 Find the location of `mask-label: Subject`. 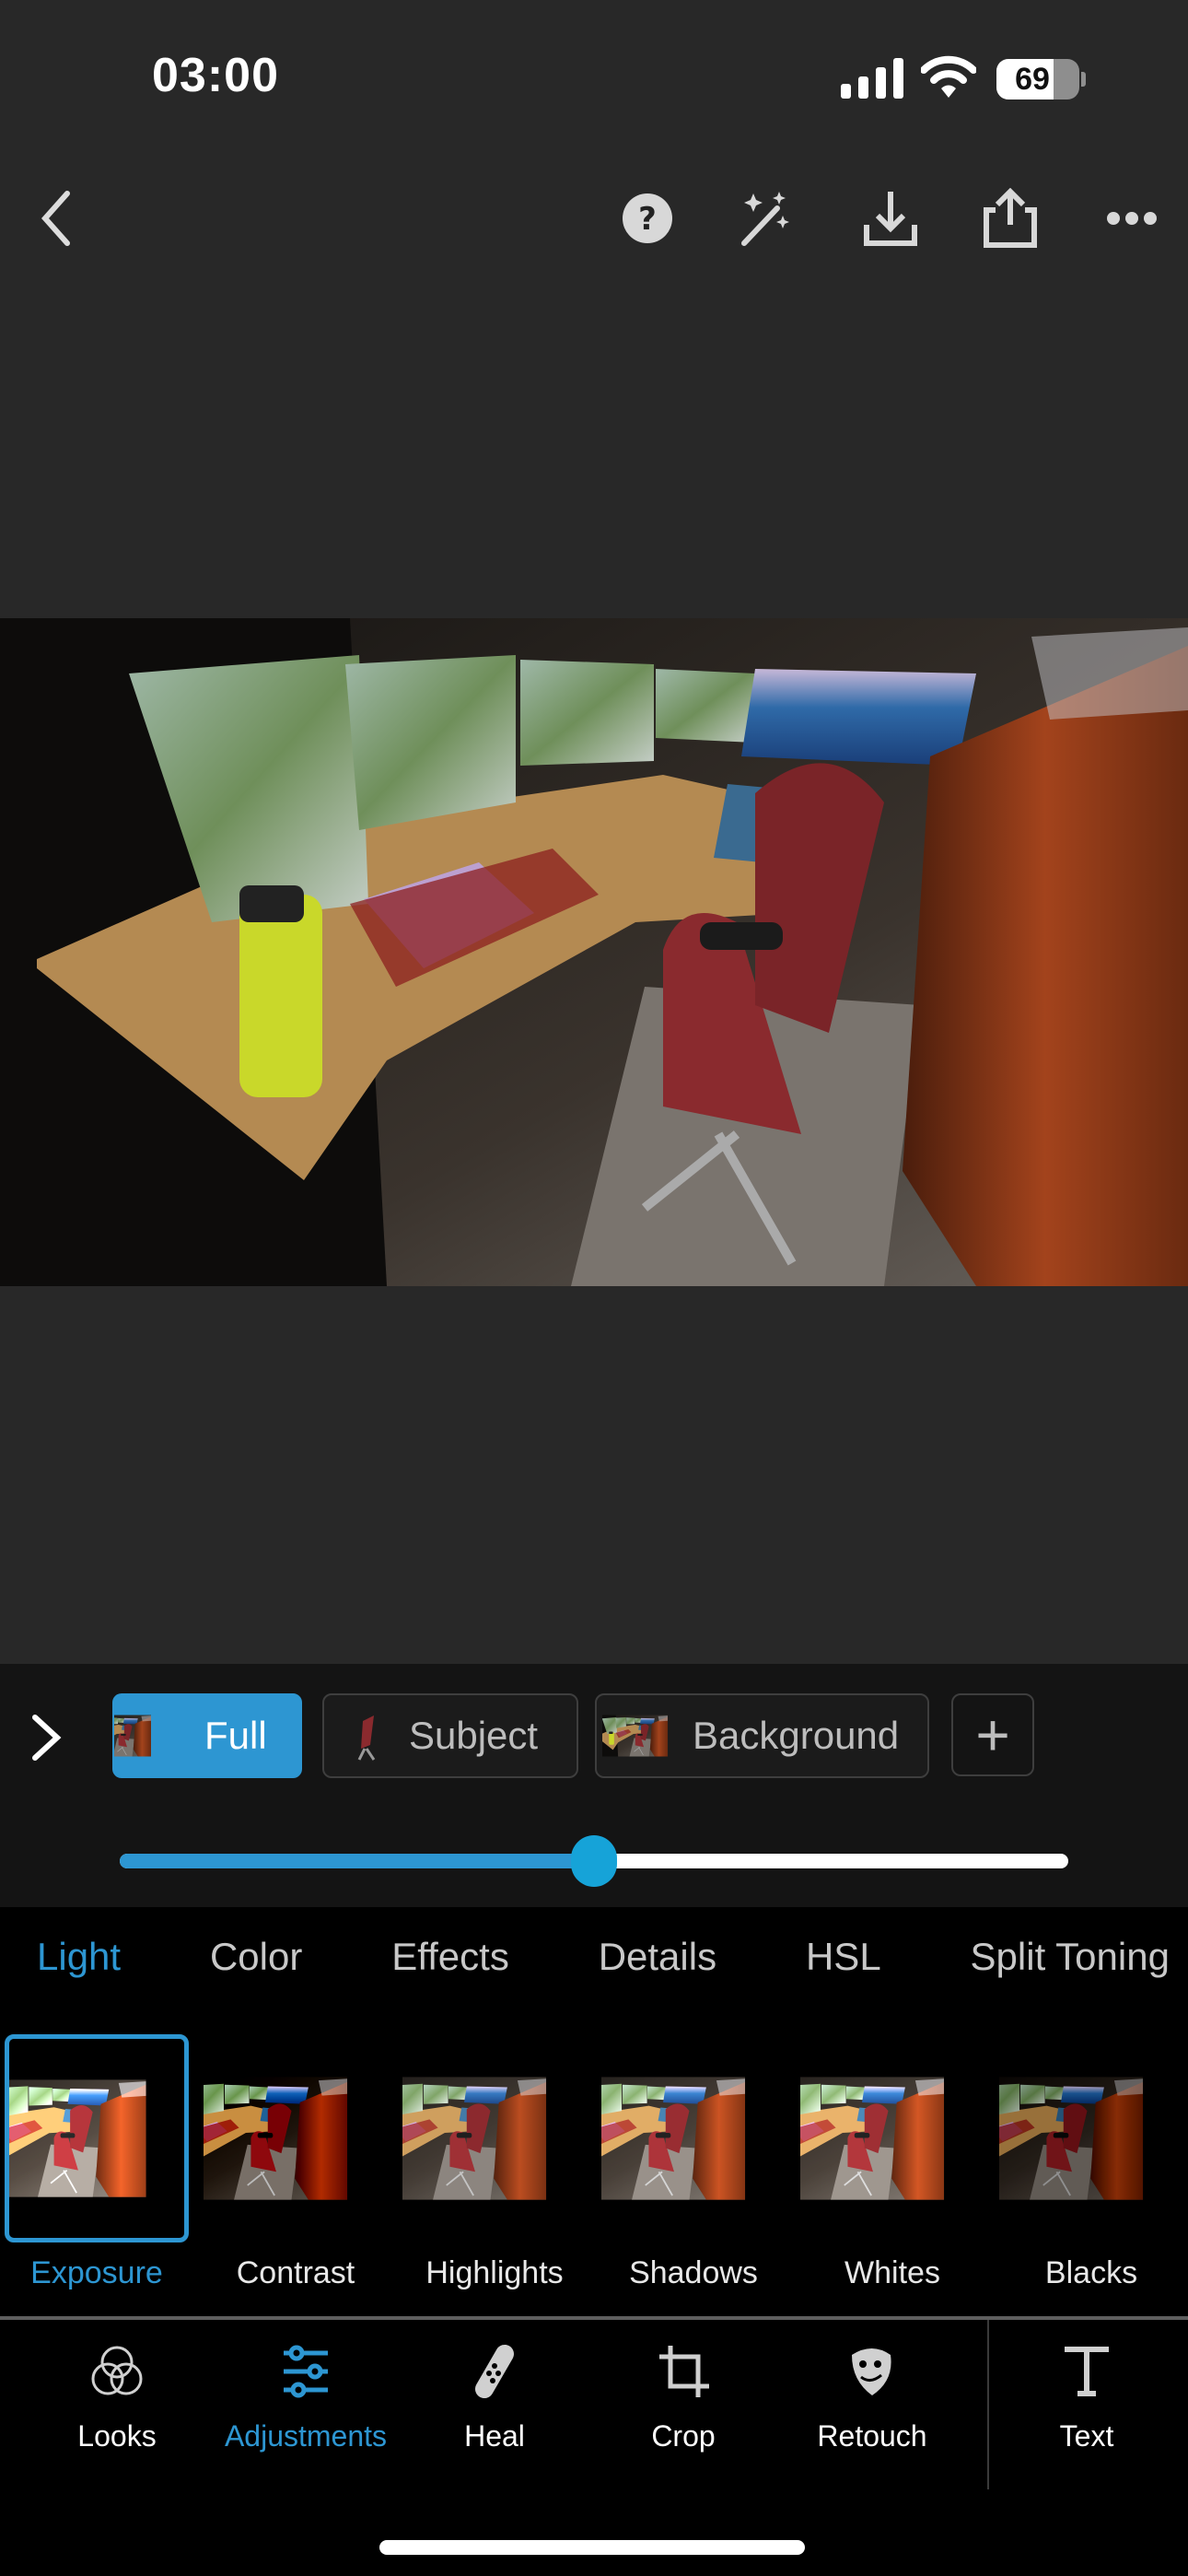

mask-label: Subject is located at coordinates (474, 1735).